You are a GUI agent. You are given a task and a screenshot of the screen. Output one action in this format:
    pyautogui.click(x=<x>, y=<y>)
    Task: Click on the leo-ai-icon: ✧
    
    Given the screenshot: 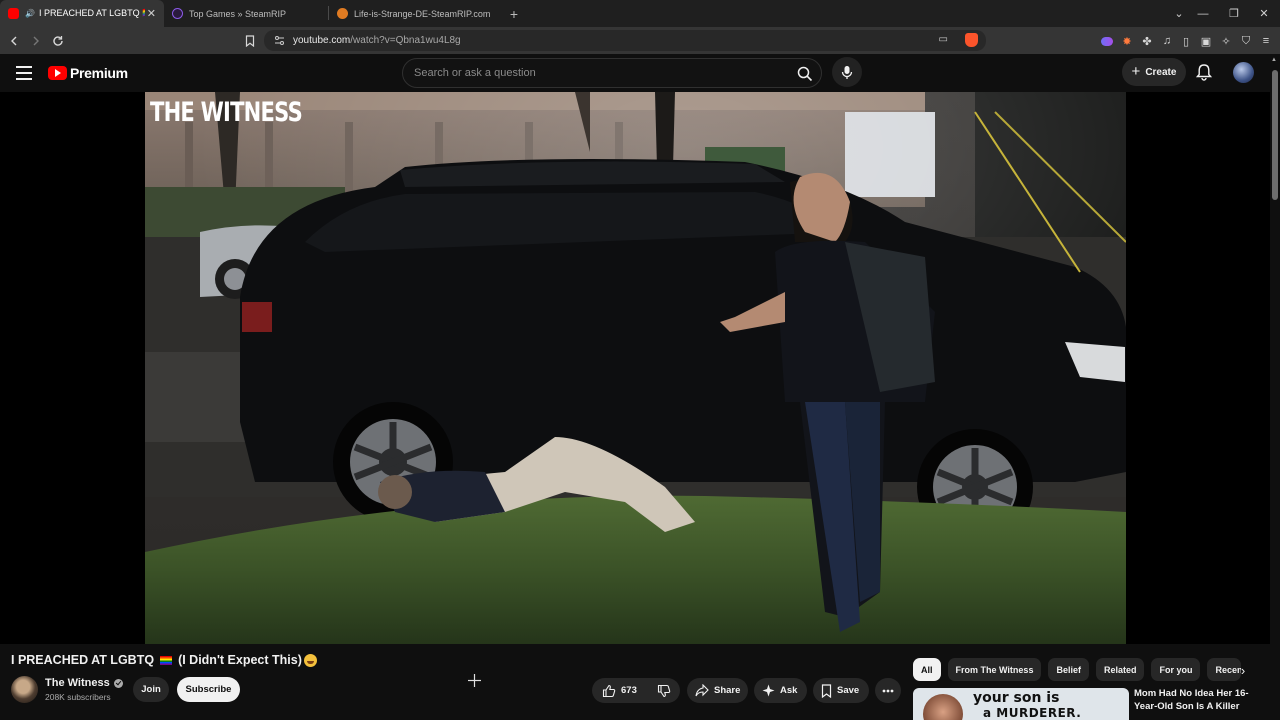 What is the action you would take?
    pyautogui.click(x=1226, y=41)
    